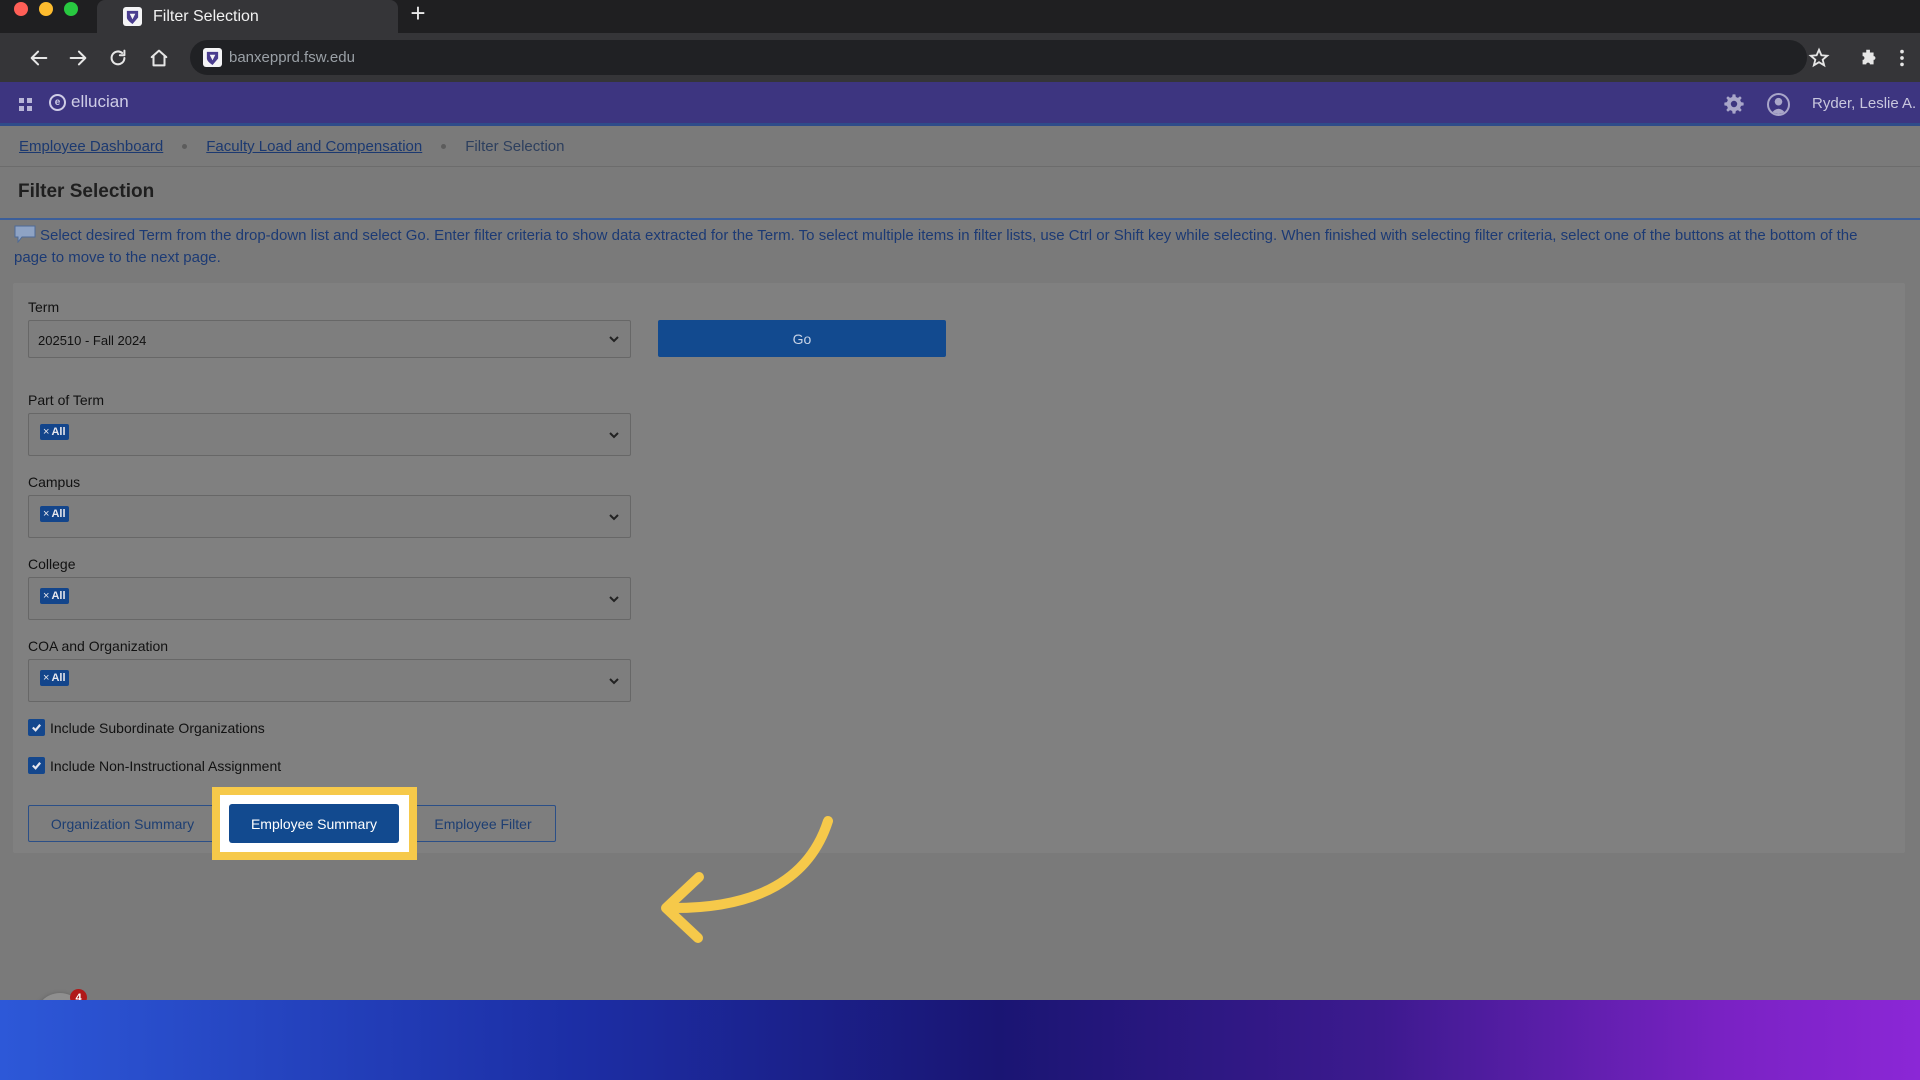  What do you see at coordinates (98, 646) in the screenshot?
I see `coa-org-label: COA and Organization` at bounding box center [98, 646].